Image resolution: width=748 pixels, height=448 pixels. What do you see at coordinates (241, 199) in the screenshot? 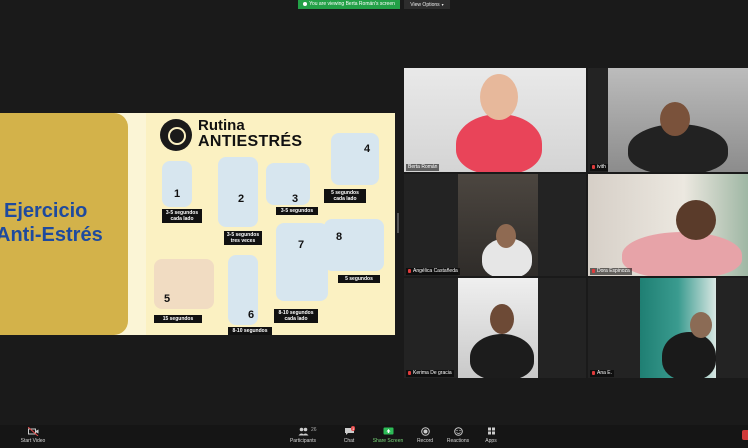
I see `step-number: 2` at bounding box center [241, 199].